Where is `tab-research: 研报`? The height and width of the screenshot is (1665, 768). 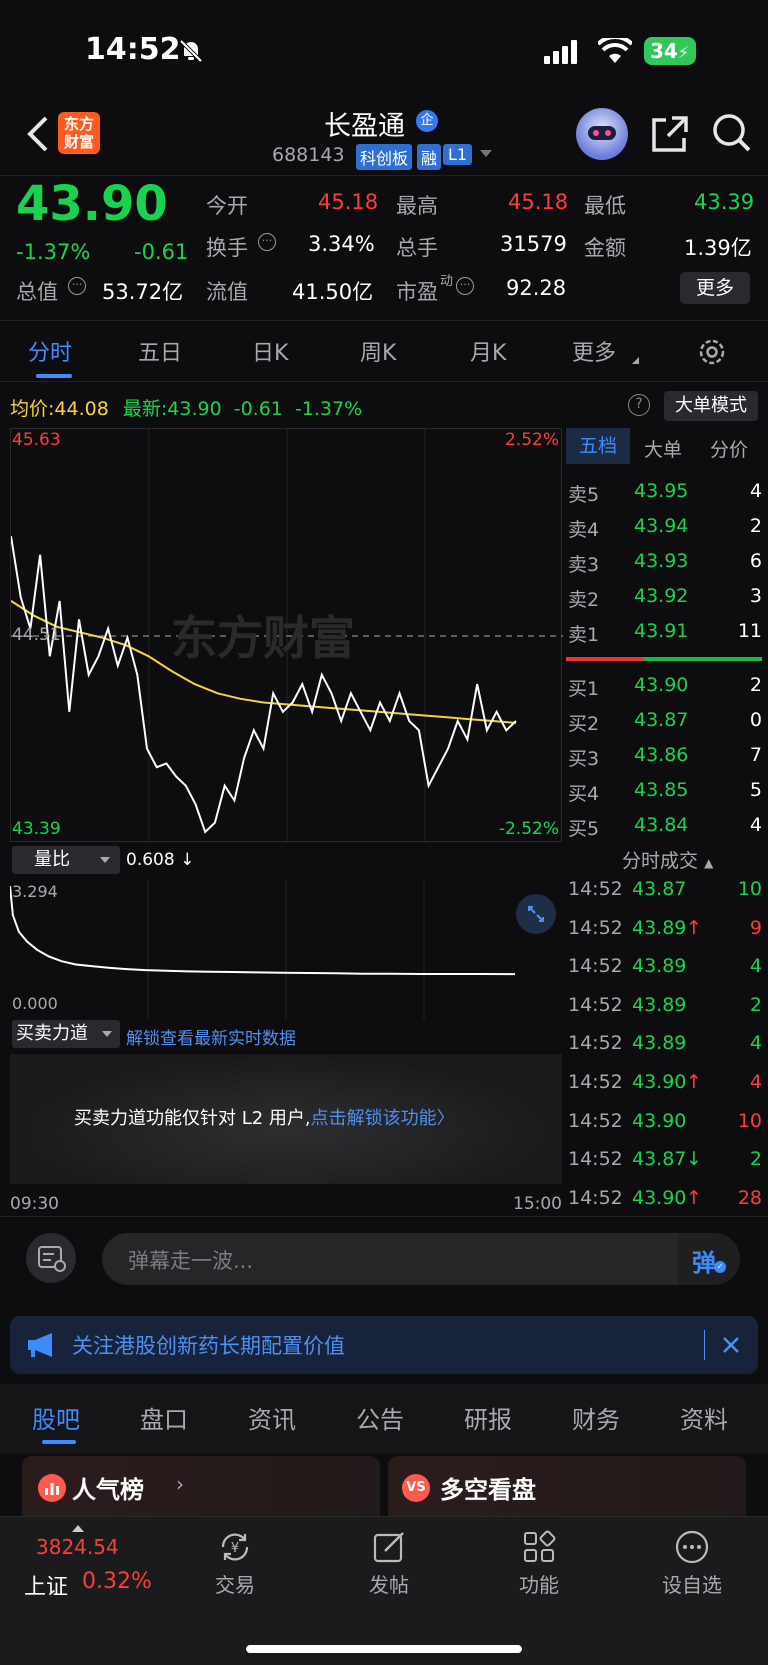
tab-research: 研报 is located at coordinates (488, 1417).